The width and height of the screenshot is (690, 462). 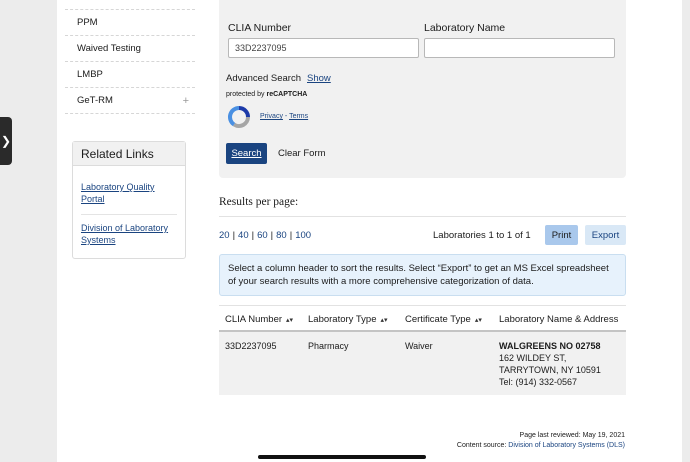 I want to click on clear-form-button: Clear Form, so click(x=302, y=153).